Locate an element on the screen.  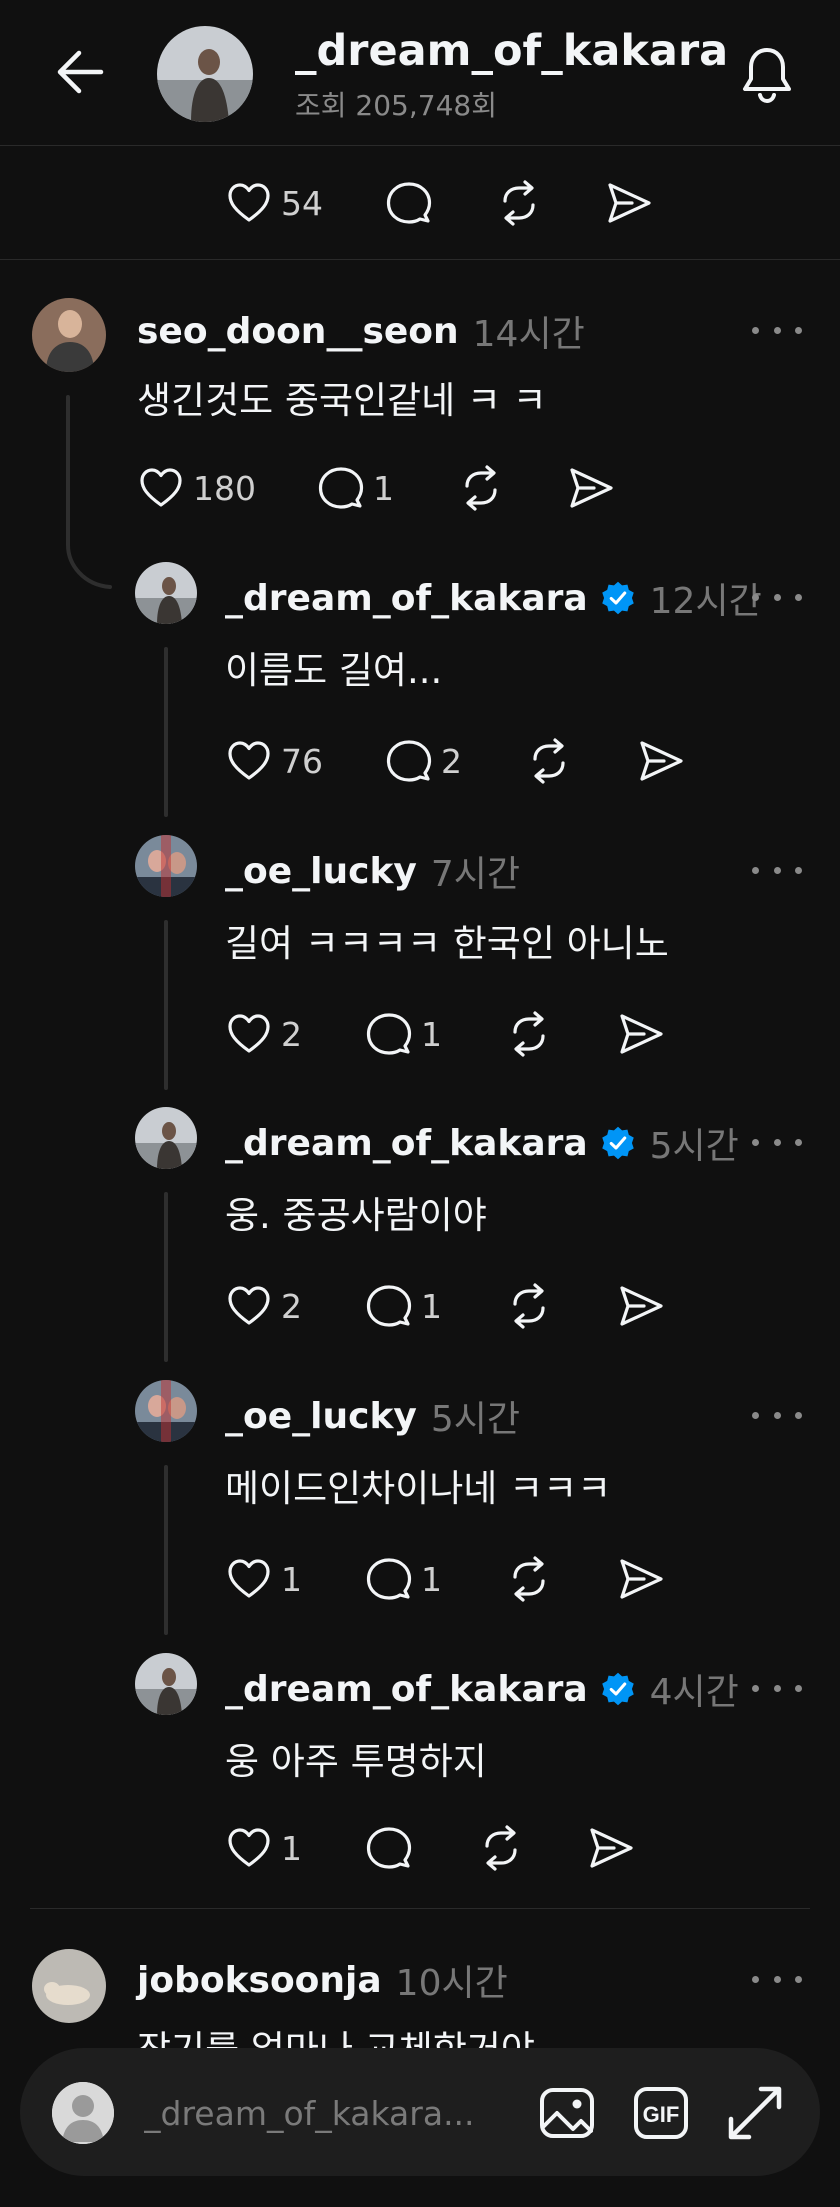
gif-button: GIF is located at coordinates (661, 2113).